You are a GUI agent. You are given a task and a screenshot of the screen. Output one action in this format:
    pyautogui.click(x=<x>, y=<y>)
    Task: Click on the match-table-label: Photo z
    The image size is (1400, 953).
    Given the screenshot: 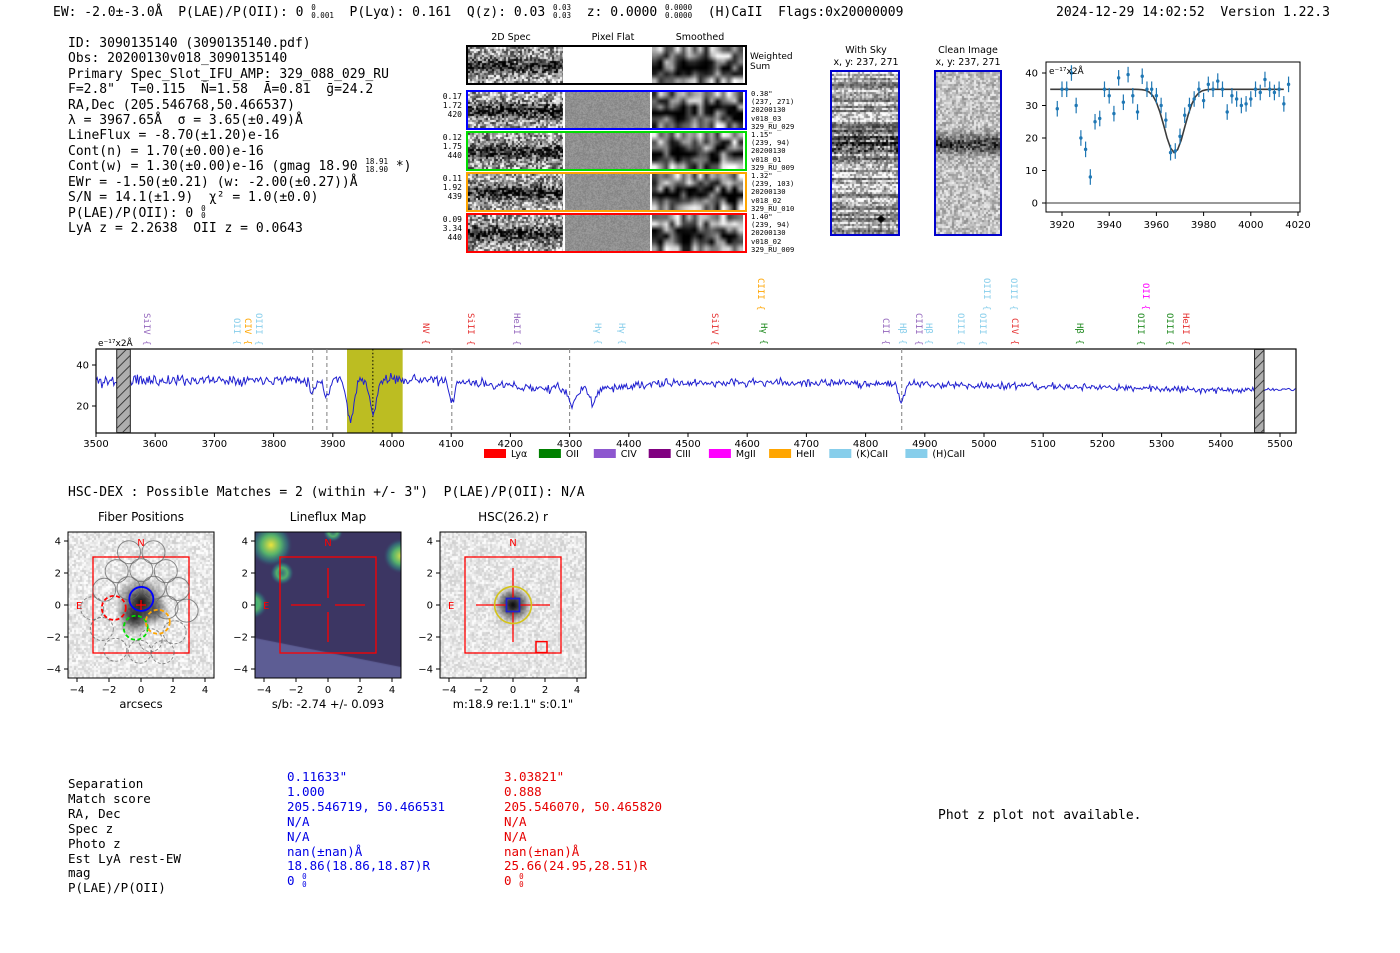 What is the action you would take?
    pyautogui.click(x=94, y=843)
    